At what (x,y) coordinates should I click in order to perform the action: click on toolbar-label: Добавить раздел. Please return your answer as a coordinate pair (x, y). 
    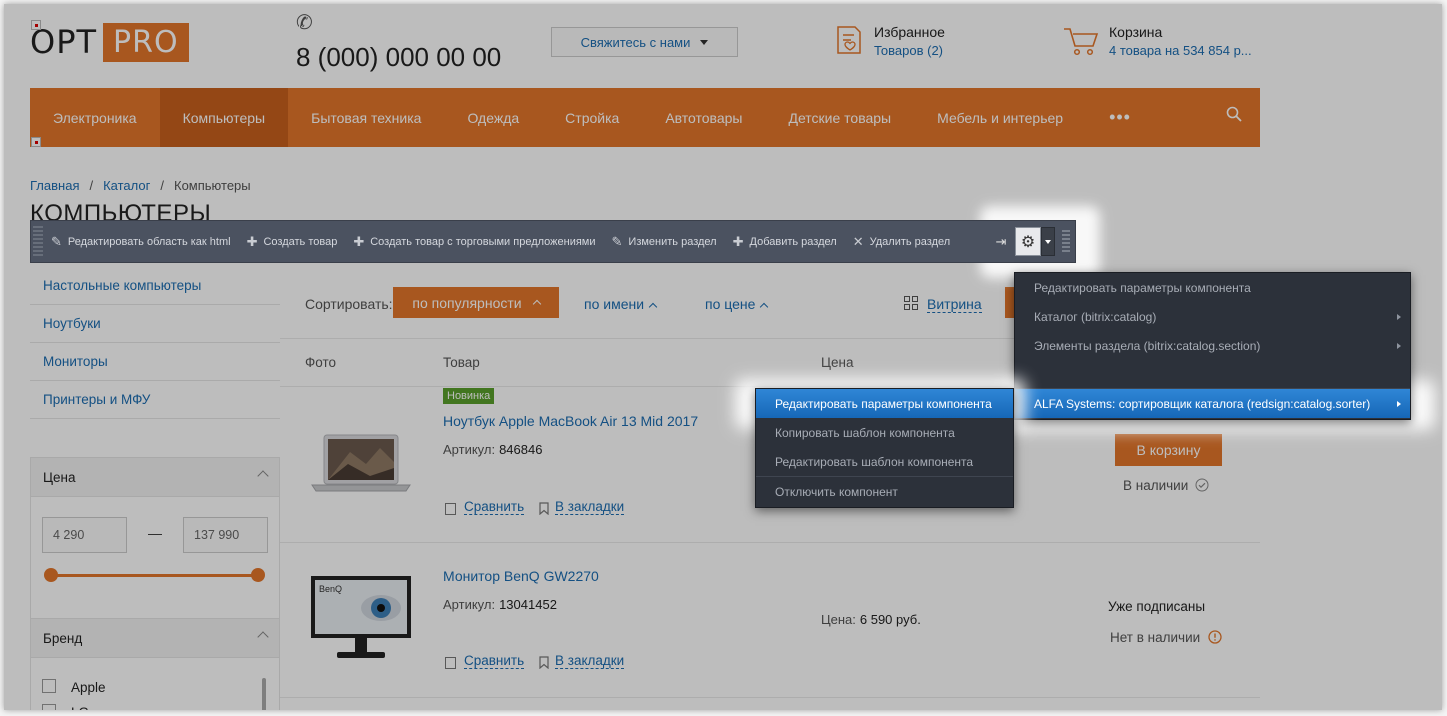
    Looking at the image, I should click on (793, 241).